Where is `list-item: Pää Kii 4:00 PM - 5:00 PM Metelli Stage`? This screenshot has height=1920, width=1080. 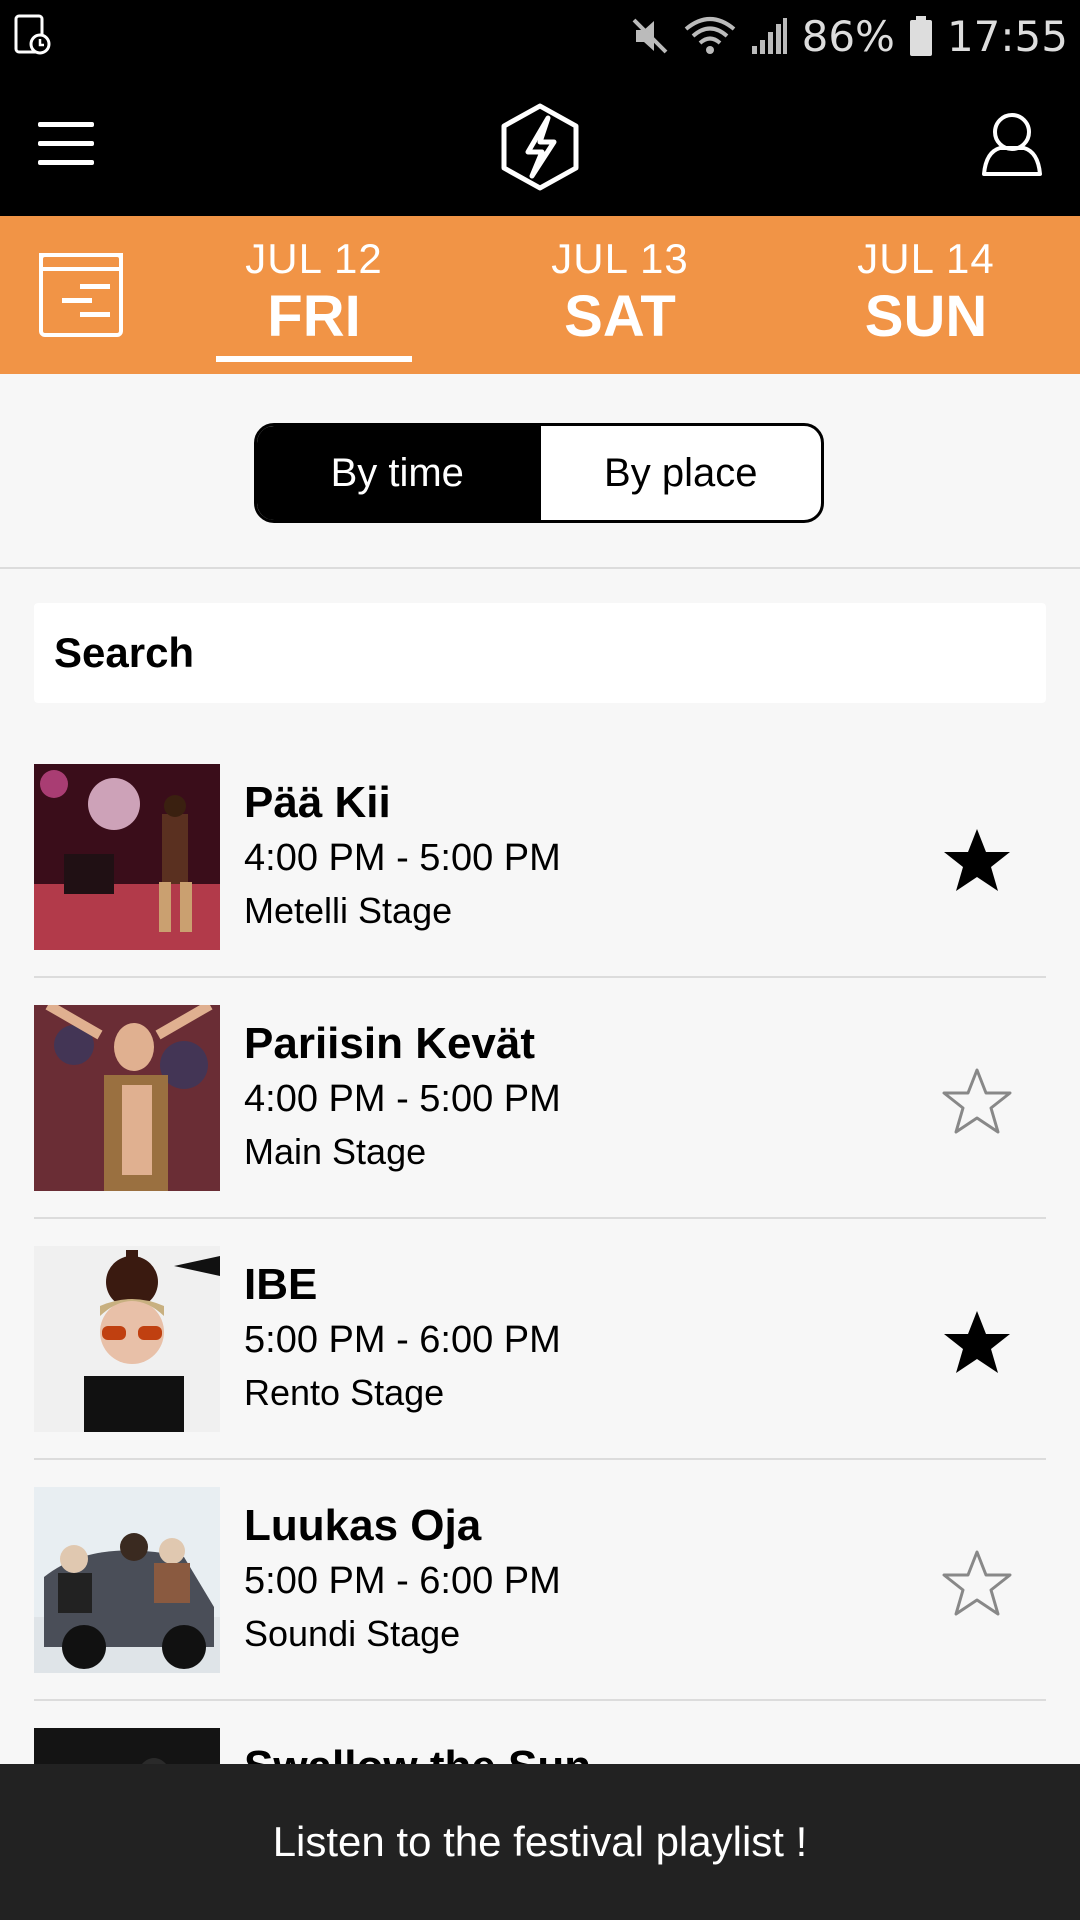
list-item: Pää Kii 4:00 PM - 5:00 PM Metelli Stage is located at coordinates (540, 860).